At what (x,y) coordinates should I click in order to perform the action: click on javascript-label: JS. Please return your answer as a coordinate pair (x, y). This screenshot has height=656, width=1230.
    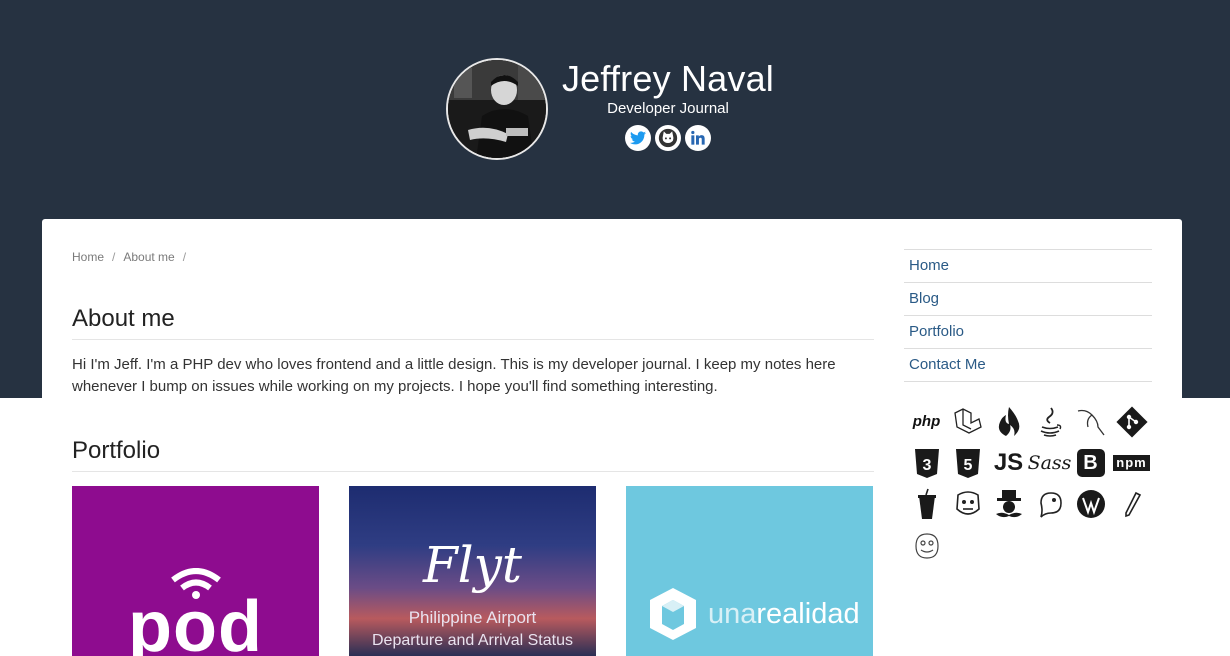
    Looking at the image, I should click on (1008, 462).